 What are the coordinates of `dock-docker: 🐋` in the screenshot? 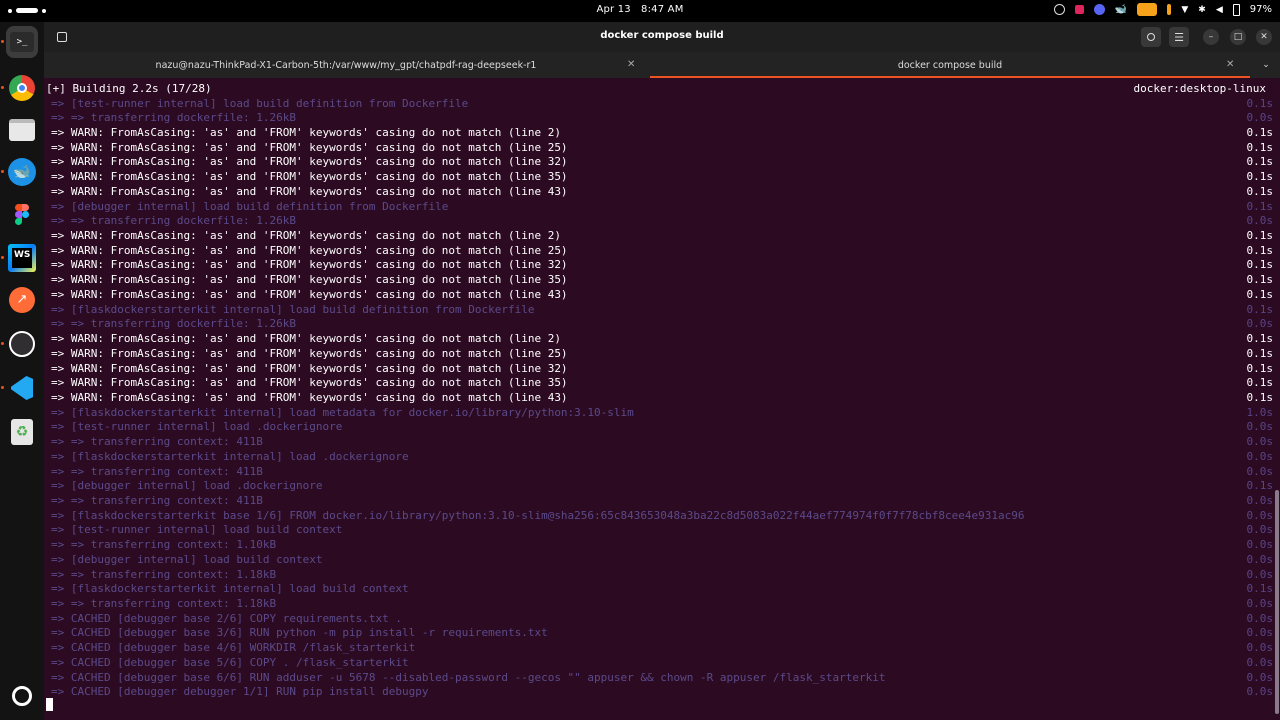 It's located at (22, 172).